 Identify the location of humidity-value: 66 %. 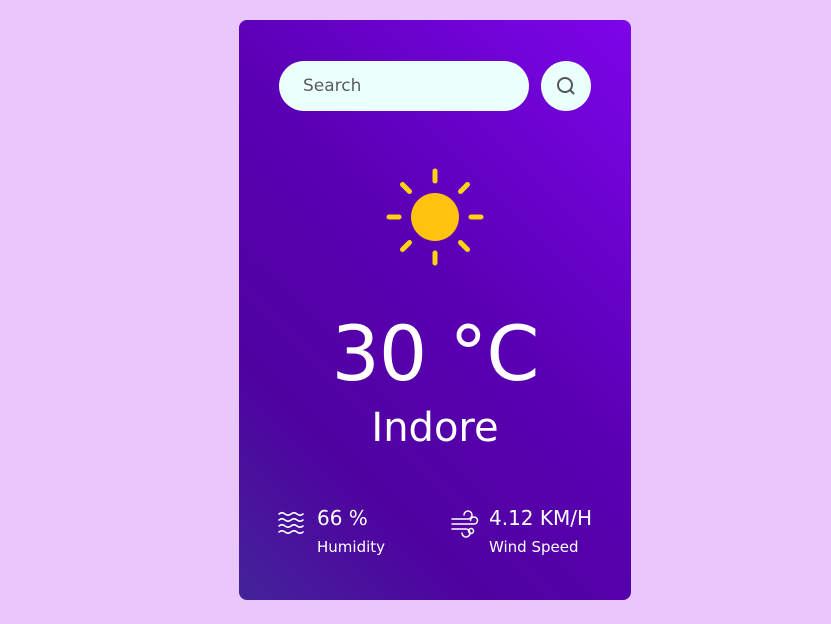
(342, 518).